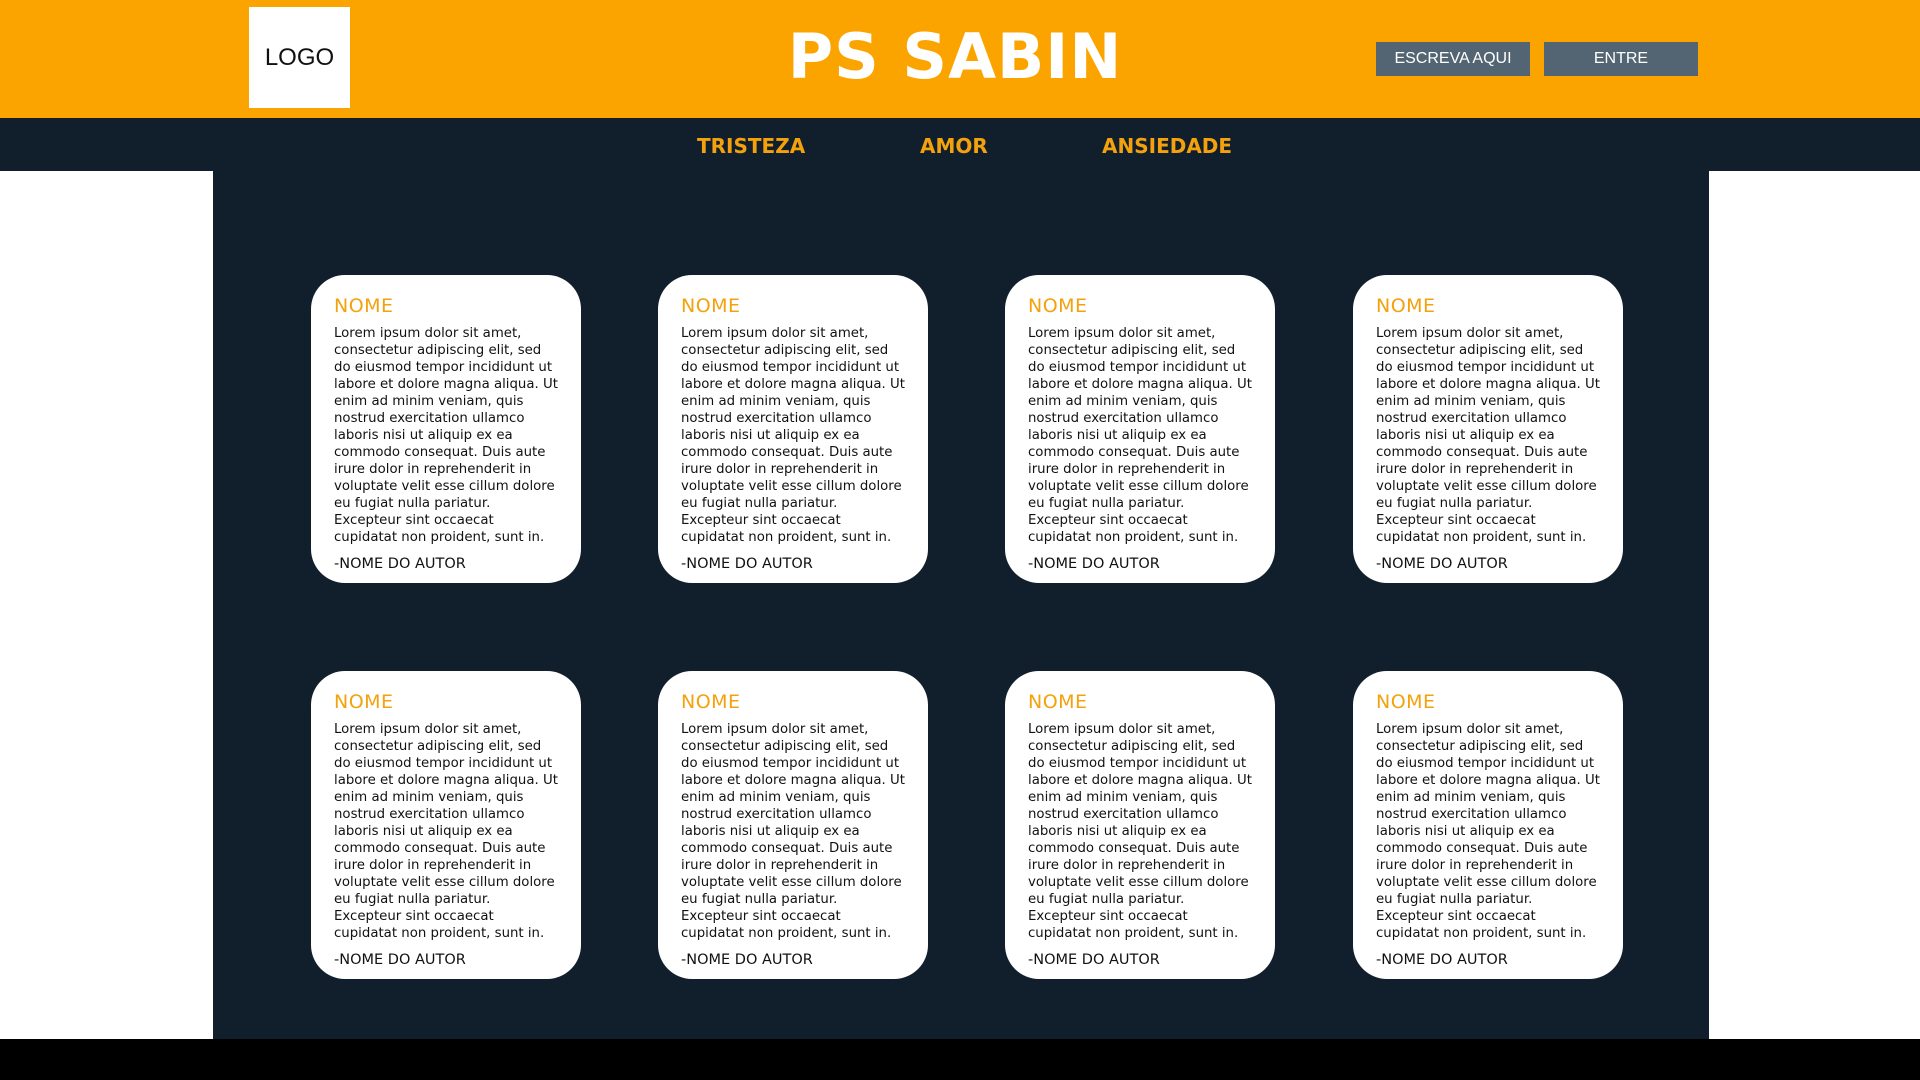 The width and height of the screenshot is (1920, 1080). Describe the element at coordinates (1167, 146) in the screenshot. I see `nav-item-ansiedade: ANSIEDADE` at that location.